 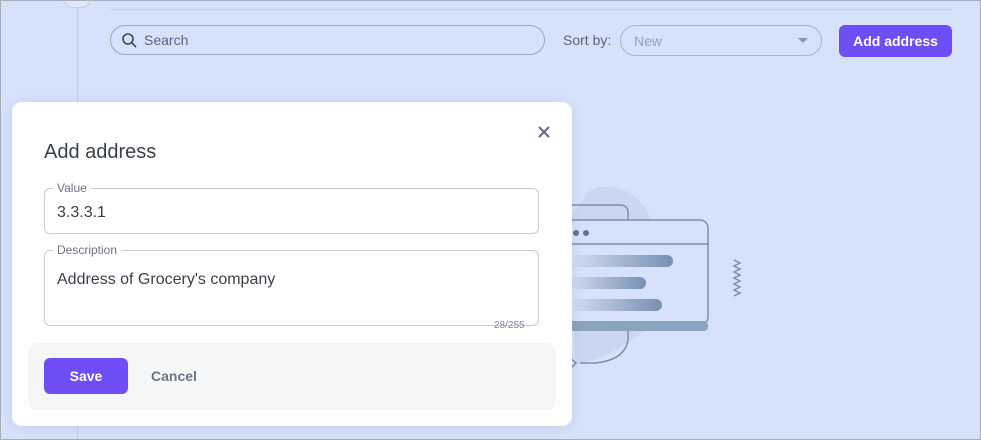 What do you see at coordinates (334, 40) in the screenshot?
I see `search-input` at bounding box center [334, 40].